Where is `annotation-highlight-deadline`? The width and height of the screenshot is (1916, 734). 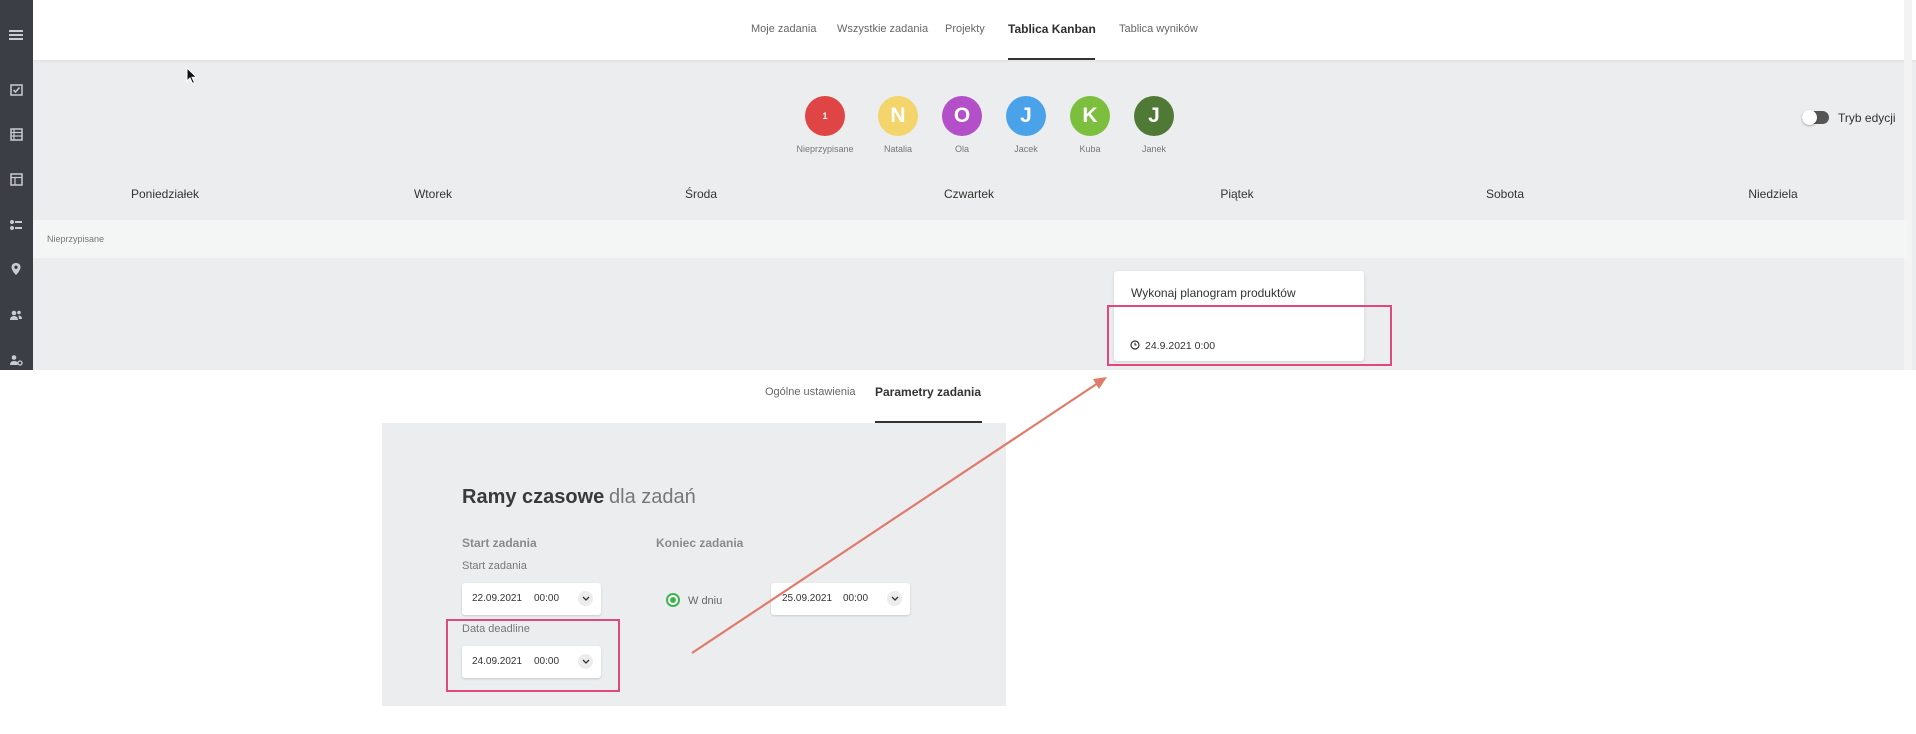 annotation-highlight-deadline is located at coordinates (533, 655).